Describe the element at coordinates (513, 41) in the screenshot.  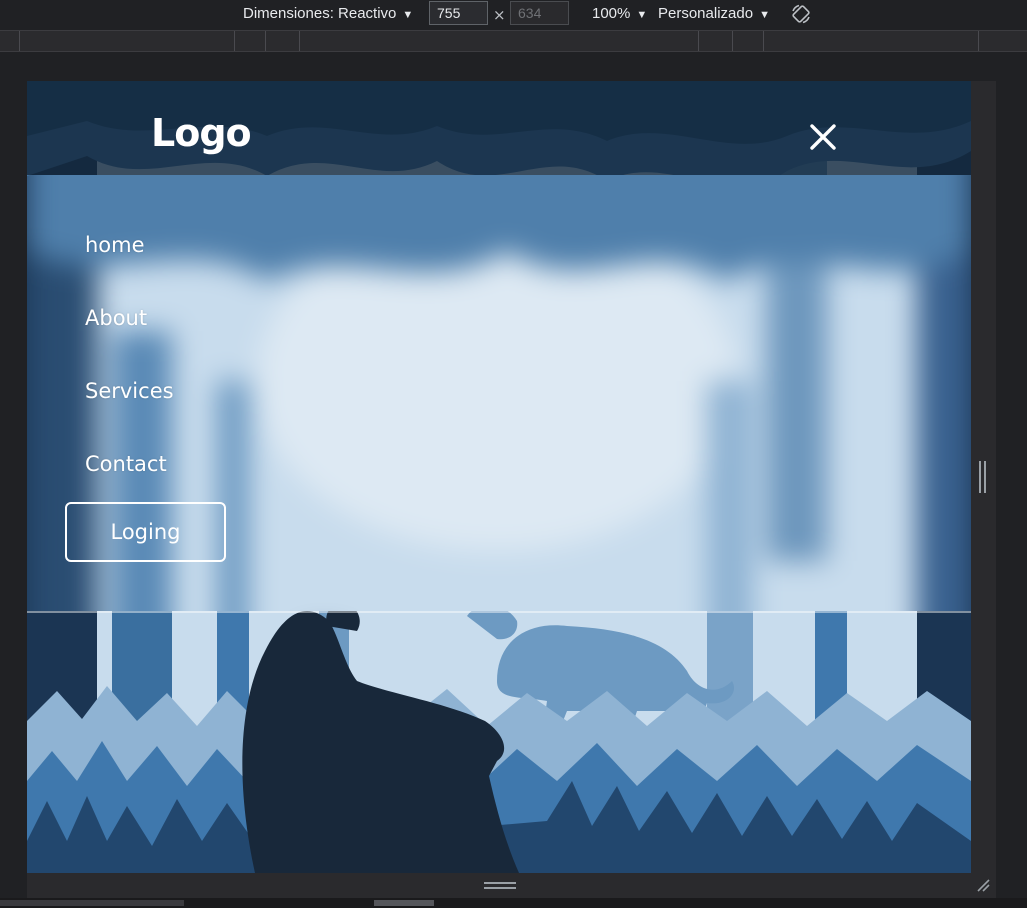
I see `media-query-ruler` at that location.